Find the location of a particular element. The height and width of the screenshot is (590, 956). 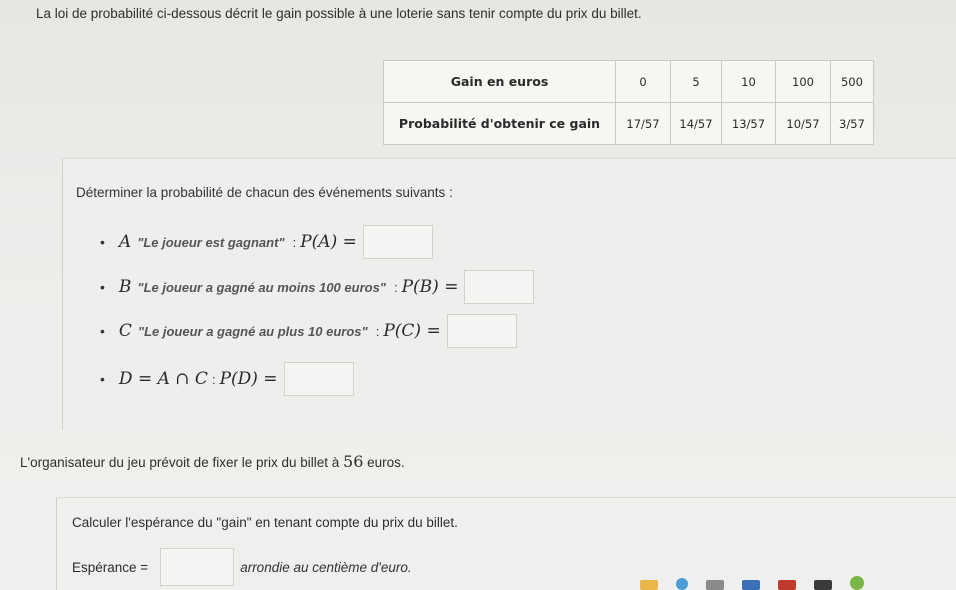

table-cell: 10/57 is located at coordinates (803, 123).